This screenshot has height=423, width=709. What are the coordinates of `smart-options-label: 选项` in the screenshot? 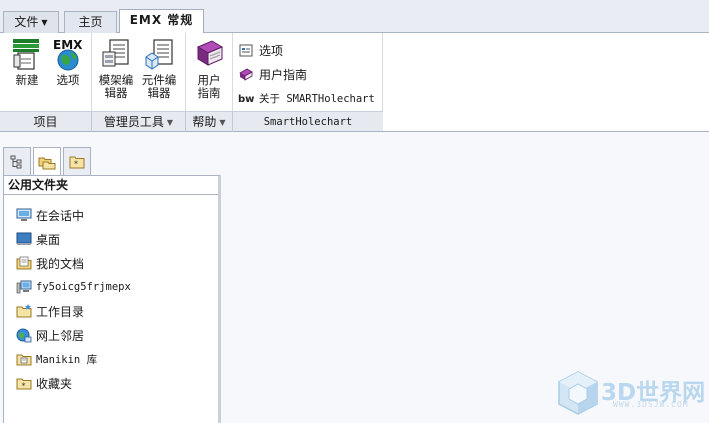 It's located at (271, 50).